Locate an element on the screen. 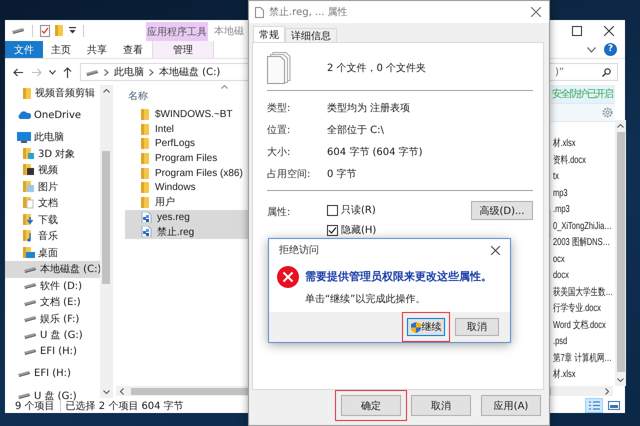 The width and height of the screenshot is (640, 426). field-label: 大小: is located at coordinates (279, 152).